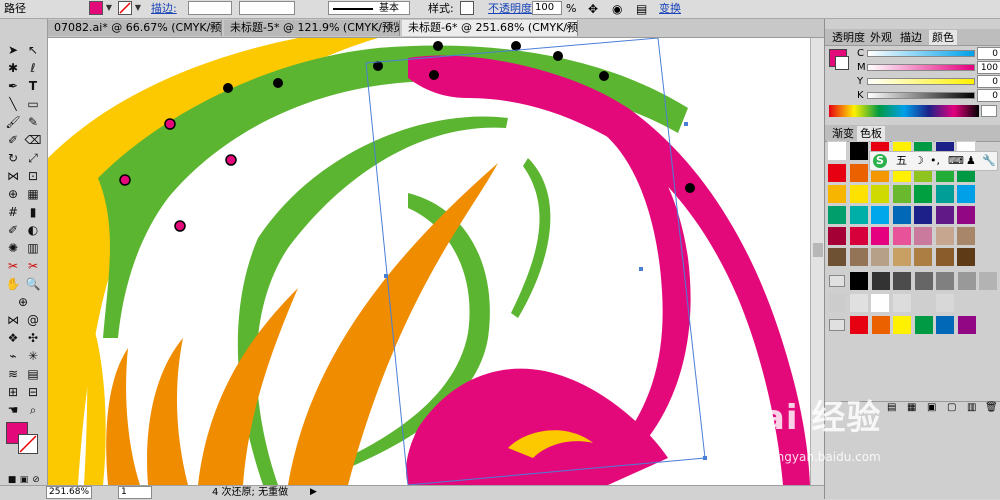 This screenshot has height=500, width=1000. Describe the element at coordinates (23, 302) in the screenshot. I see `crosshair-tool-icon: ⊕` at that location.